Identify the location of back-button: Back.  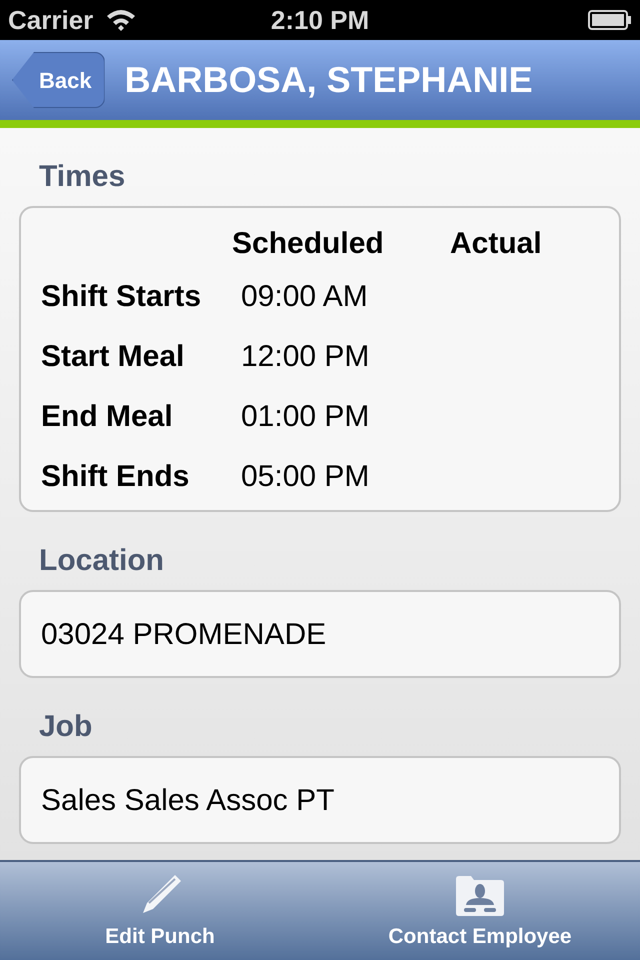
(58, 80).